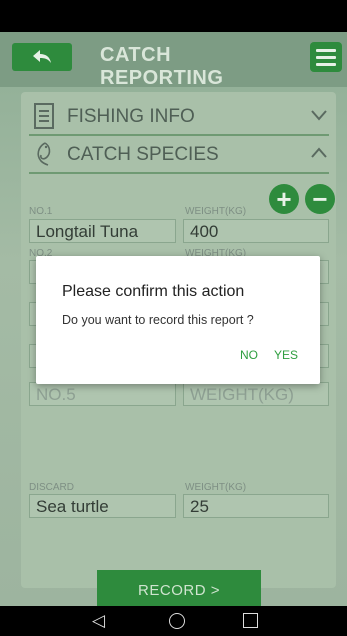  What do you see at coordinates (102, 394) in the screenshot?
I see `species-field: NO.5` at bounding box center [102, 394].